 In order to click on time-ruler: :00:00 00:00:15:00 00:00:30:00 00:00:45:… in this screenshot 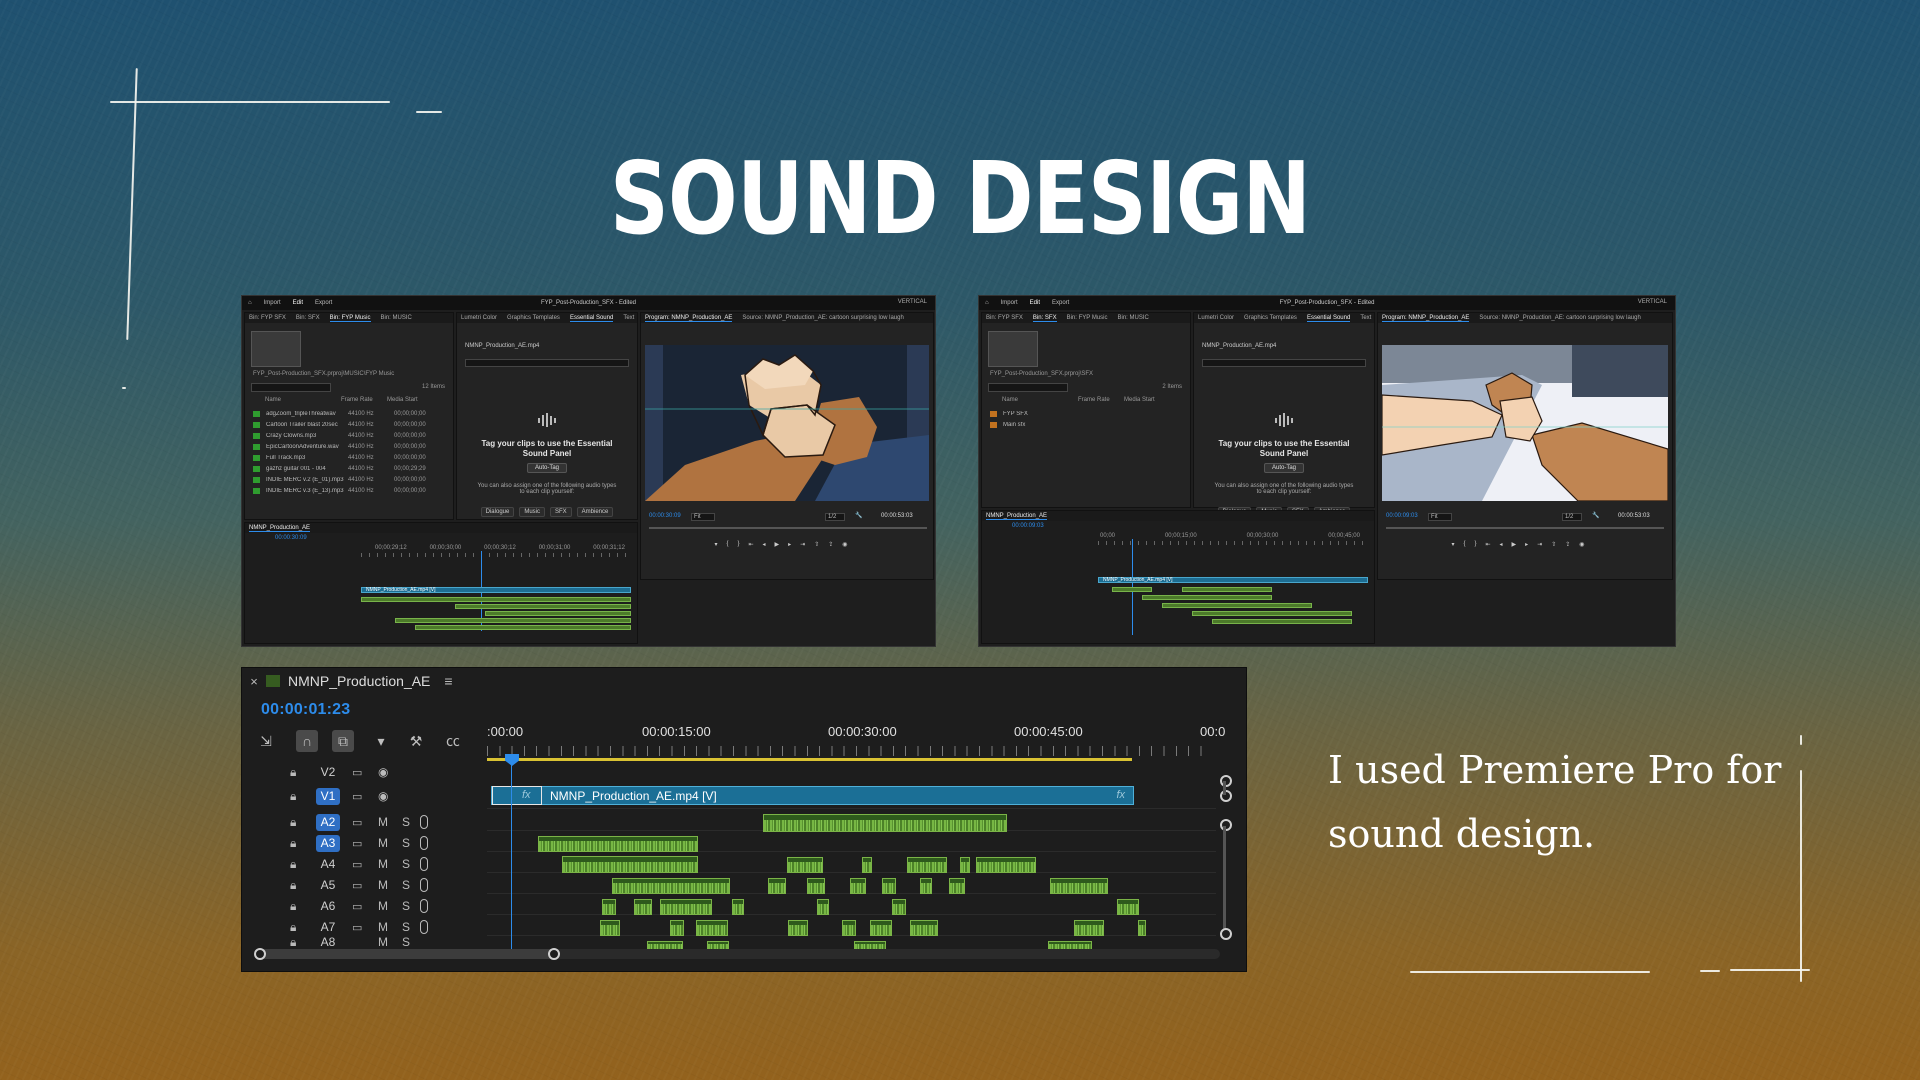, I will do `click(856, 743)`.